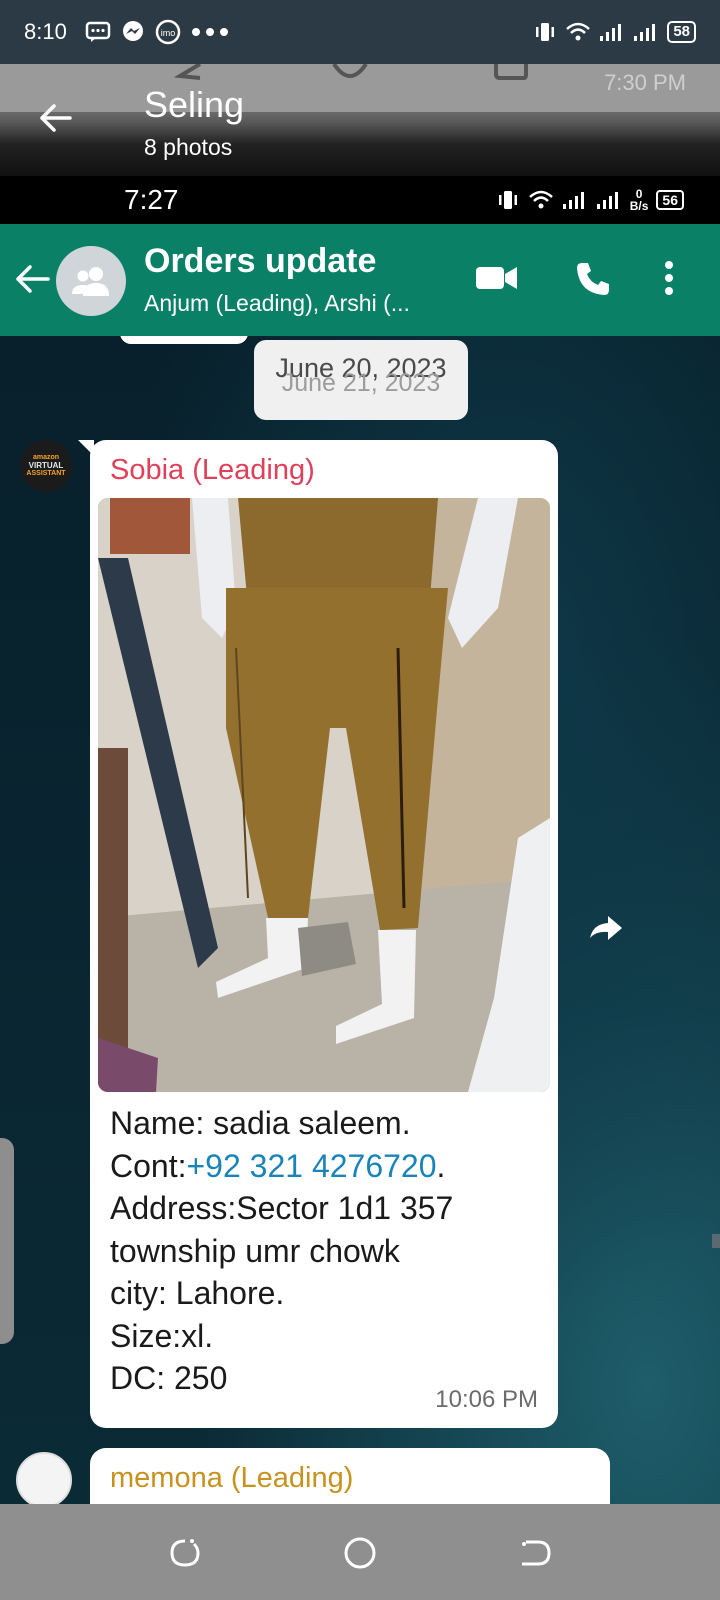 This screenshot has height=1600, width=720. What do you see at coordinates (260, 1123) in the screenshot?
I see `message-line-name: Name: sadia saleem.` at bounding box center [260, 1123].